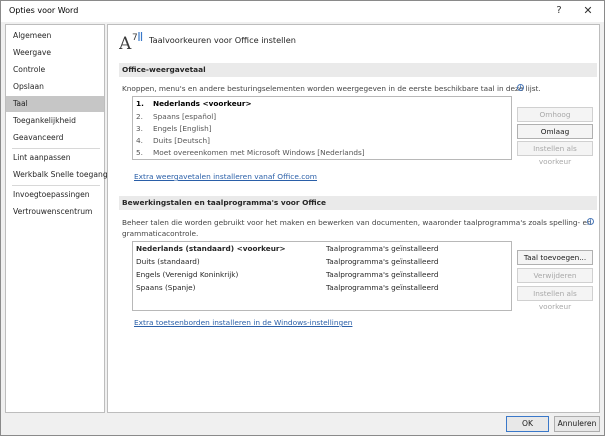 The image size is (605, 436). I want to click on list-item: 3. Engels [English], so click(174, 129).